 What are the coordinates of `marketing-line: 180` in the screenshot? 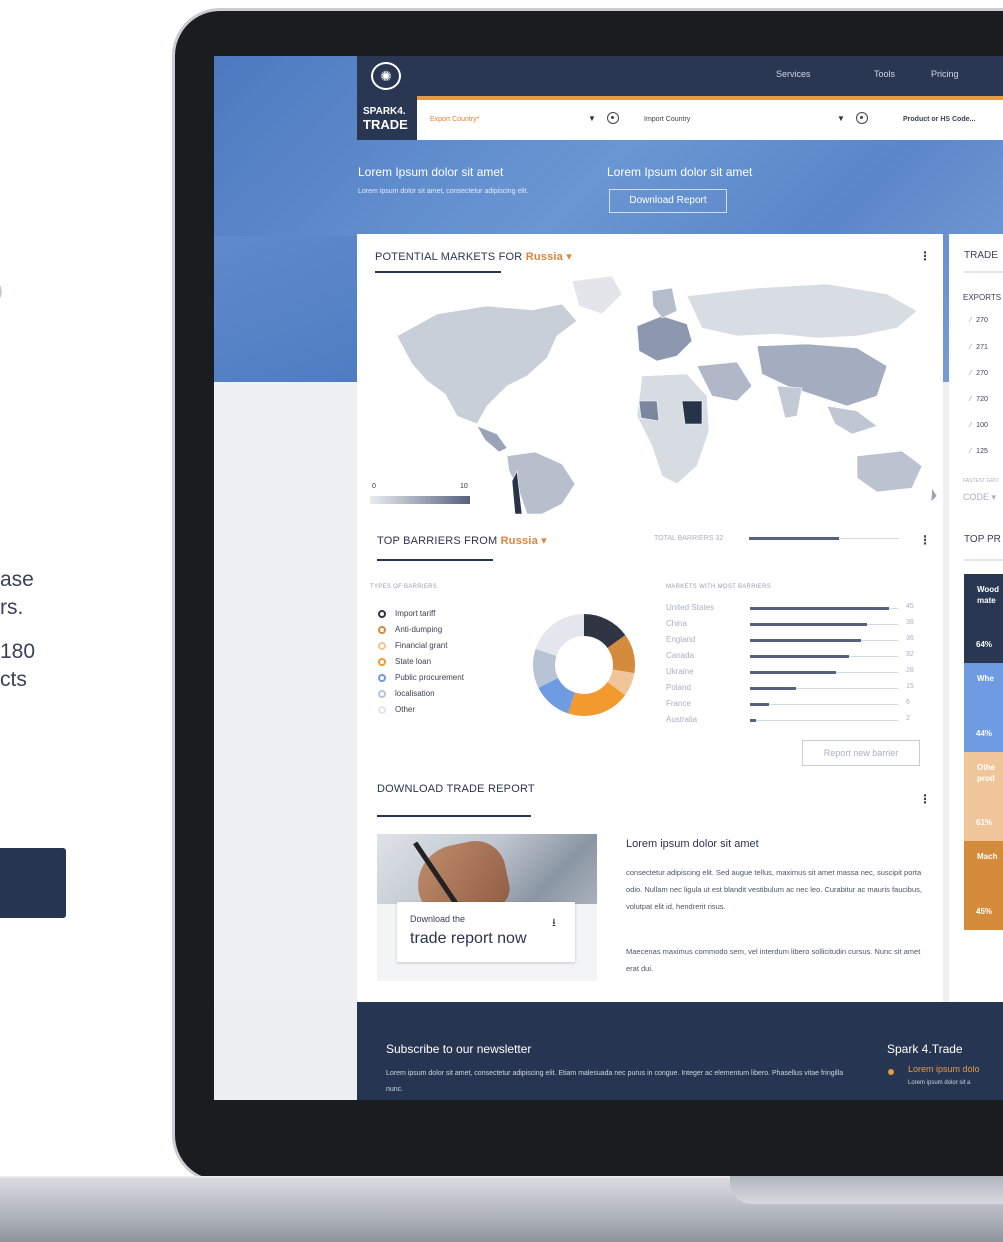 It's located at (18, 651).